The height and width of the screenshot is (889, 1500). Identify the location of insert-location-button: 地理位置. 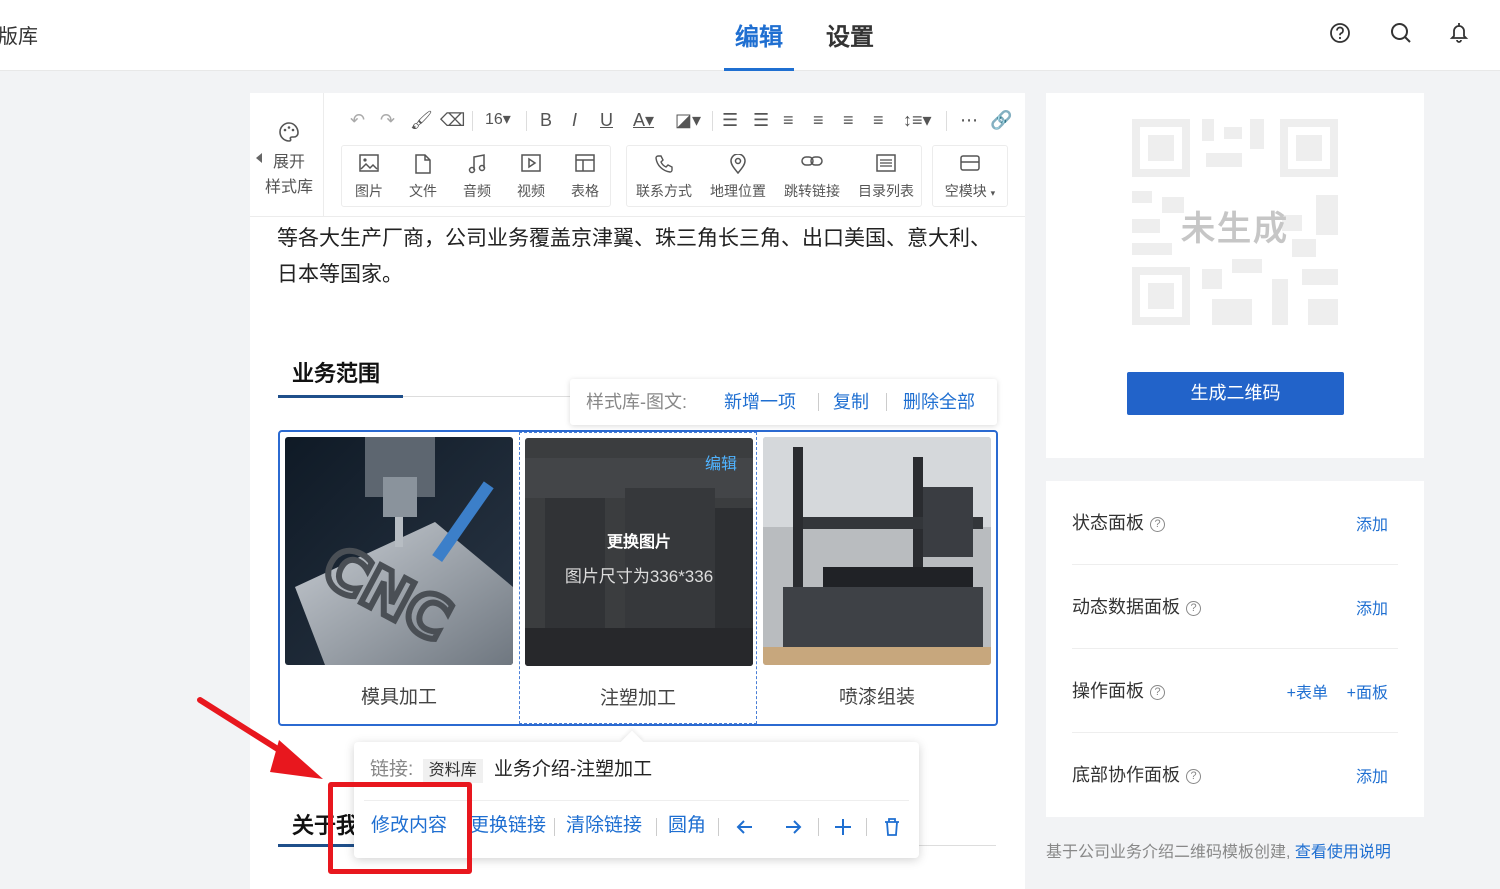
(738, 176).